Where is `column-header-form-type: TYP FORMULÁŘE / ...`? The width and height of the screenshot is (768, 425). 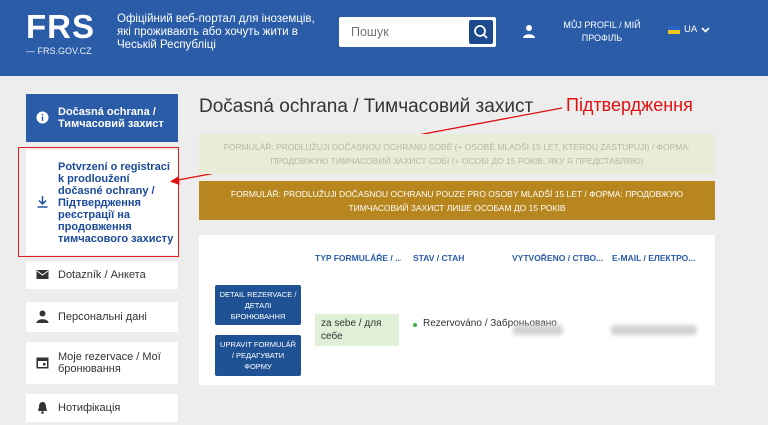 column-header-form-type: TYP FORMULÁŘE / ... is located at coordinates (358, 258).